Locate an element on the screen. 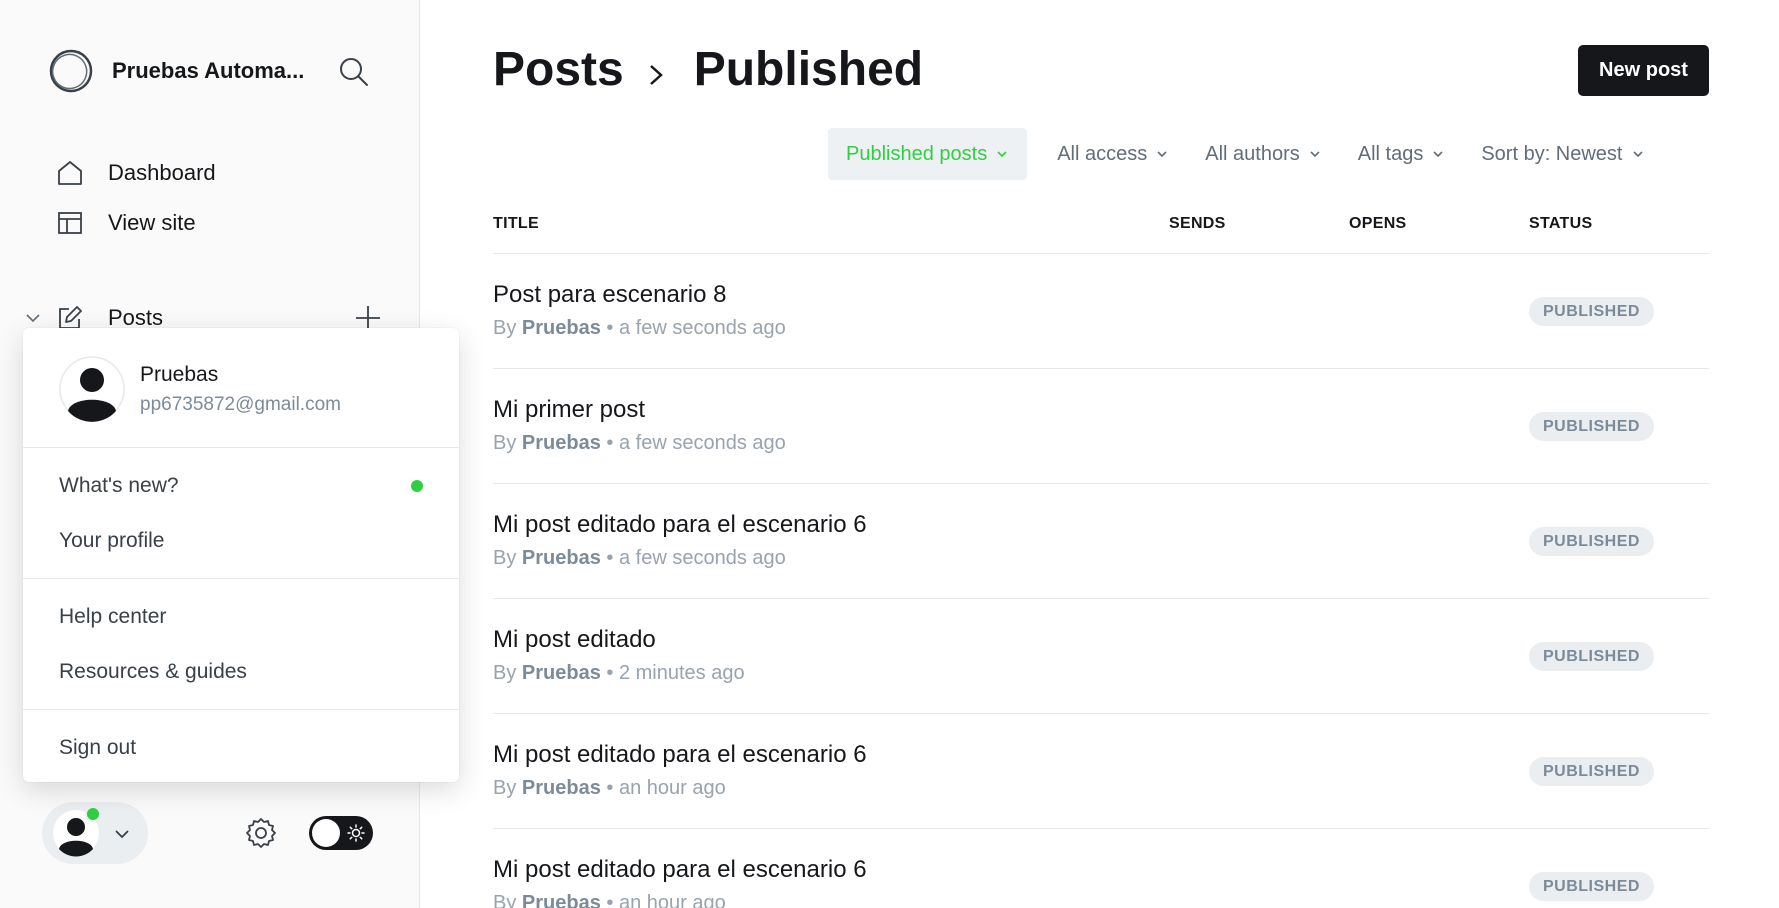  menu-item-help-center: Help center is located at coordinates (241, 616).